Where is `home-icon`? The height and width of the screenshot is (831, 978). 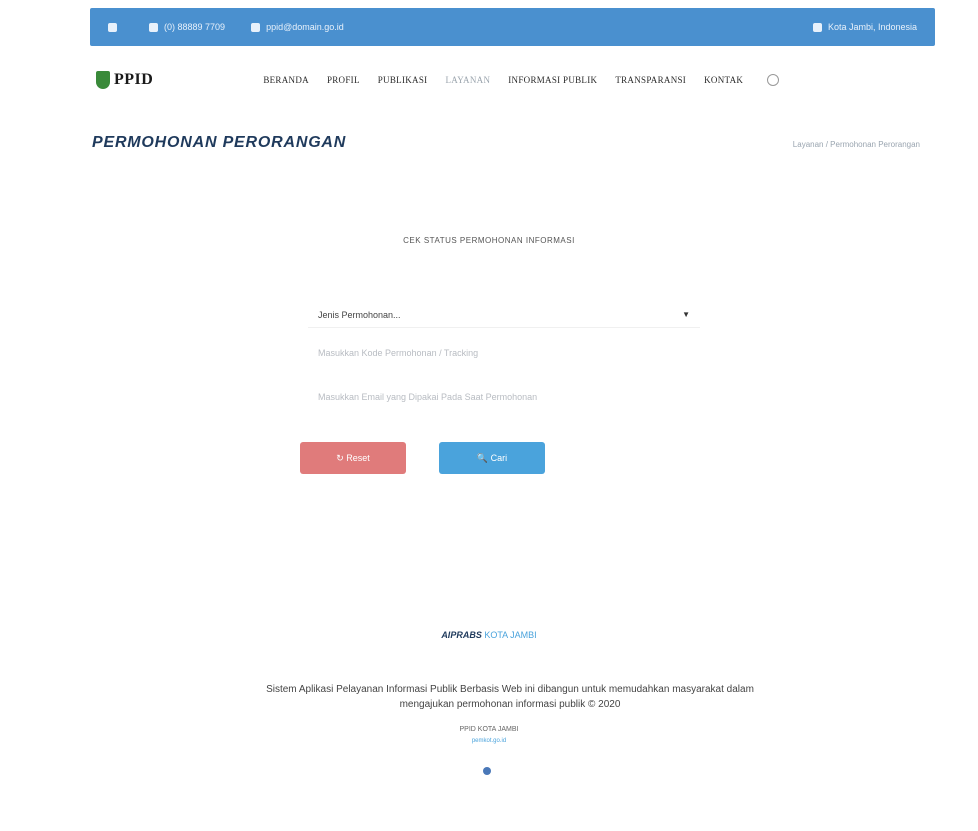 home-icon is located at coordinates (112, 27).